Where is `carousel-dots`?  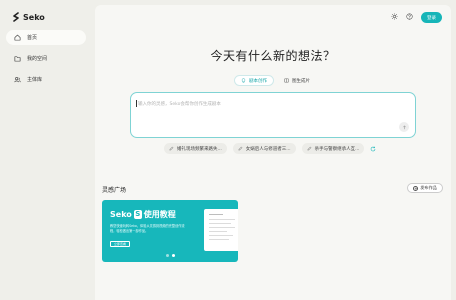 carousel-dots is located at coordinates (170, 255).